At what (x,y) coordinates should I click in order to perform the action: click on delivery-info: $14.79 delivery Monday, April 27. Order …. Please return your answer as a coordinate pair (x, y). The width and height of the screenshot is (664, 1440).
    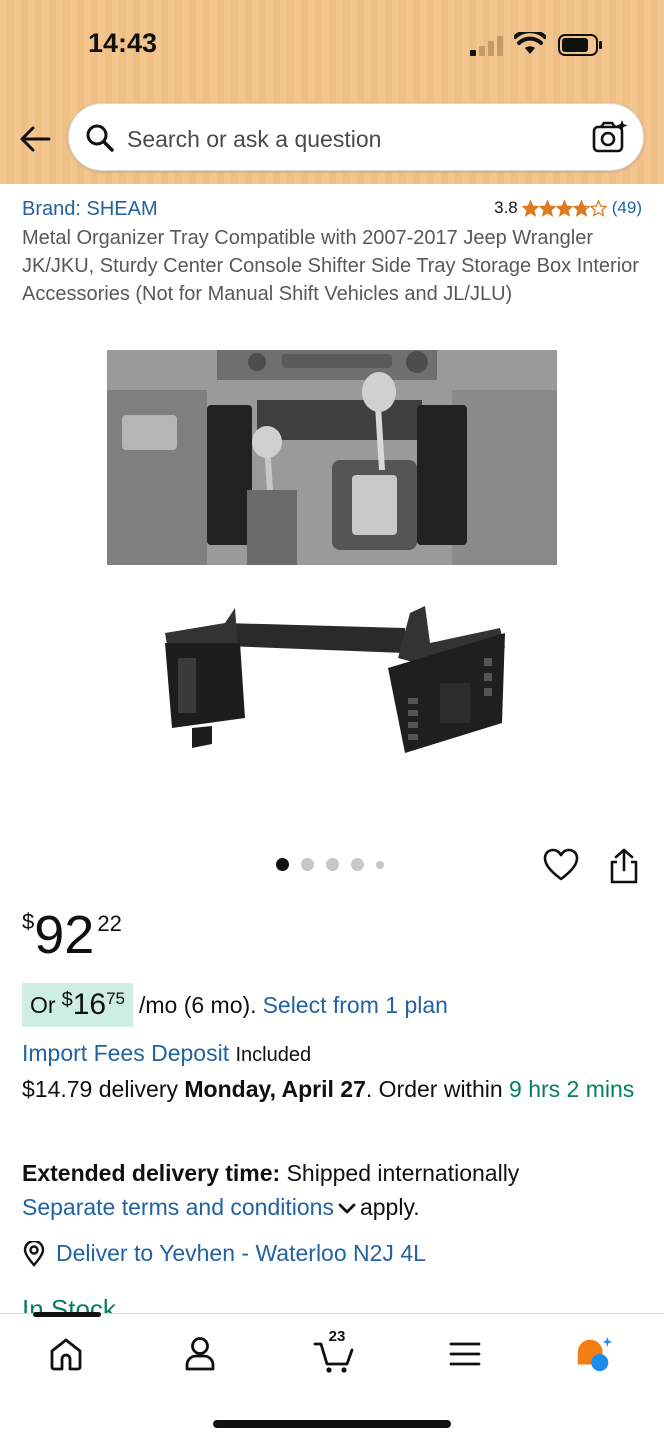
    Looking at the image, I should click on (334, 1089).